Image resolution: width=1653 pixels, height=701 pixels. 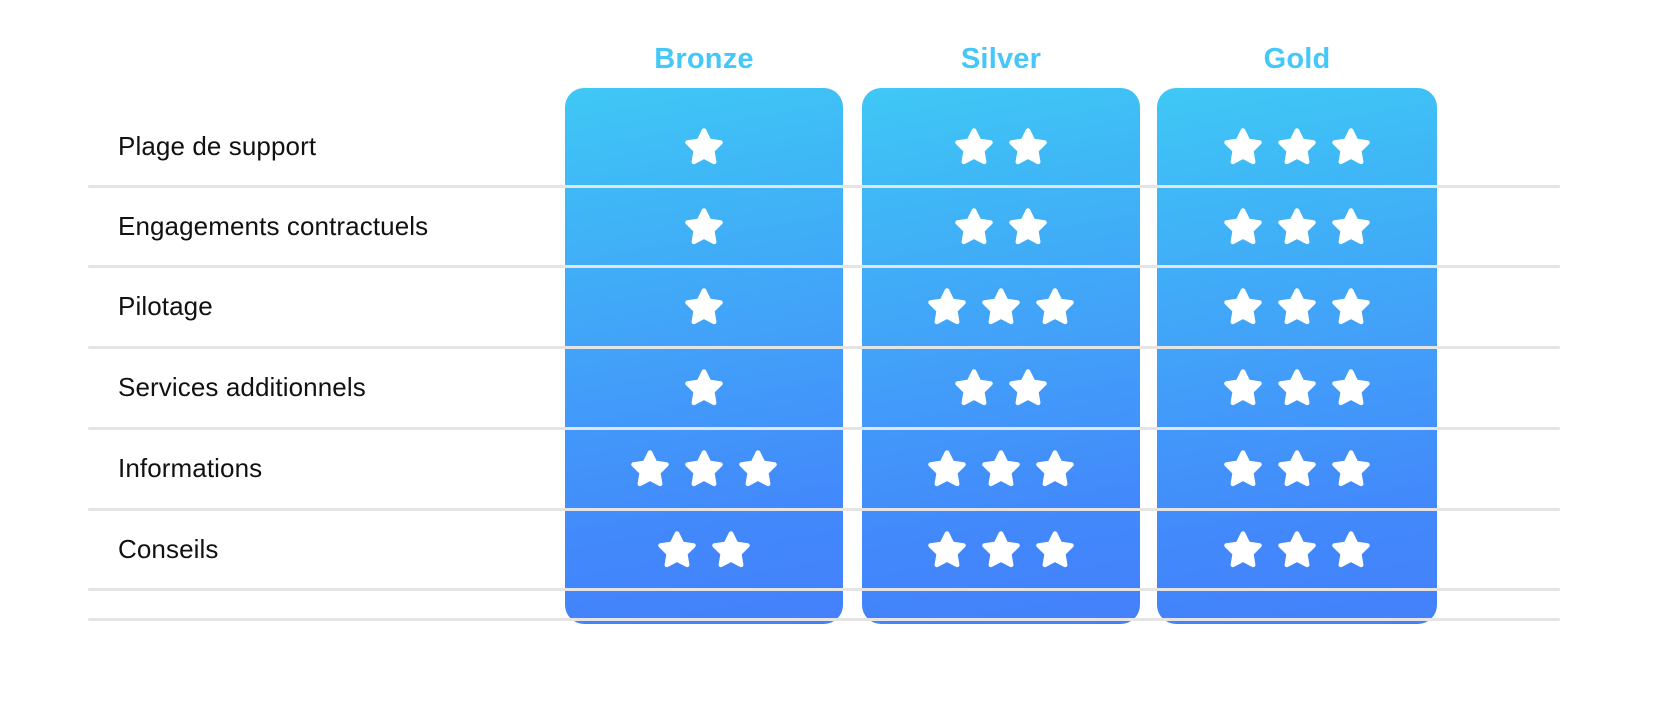 What do you see at coordinates (190, 468) in the screenshot?
I see `feature-row-label: Informations` at bounding box center [190, 468].